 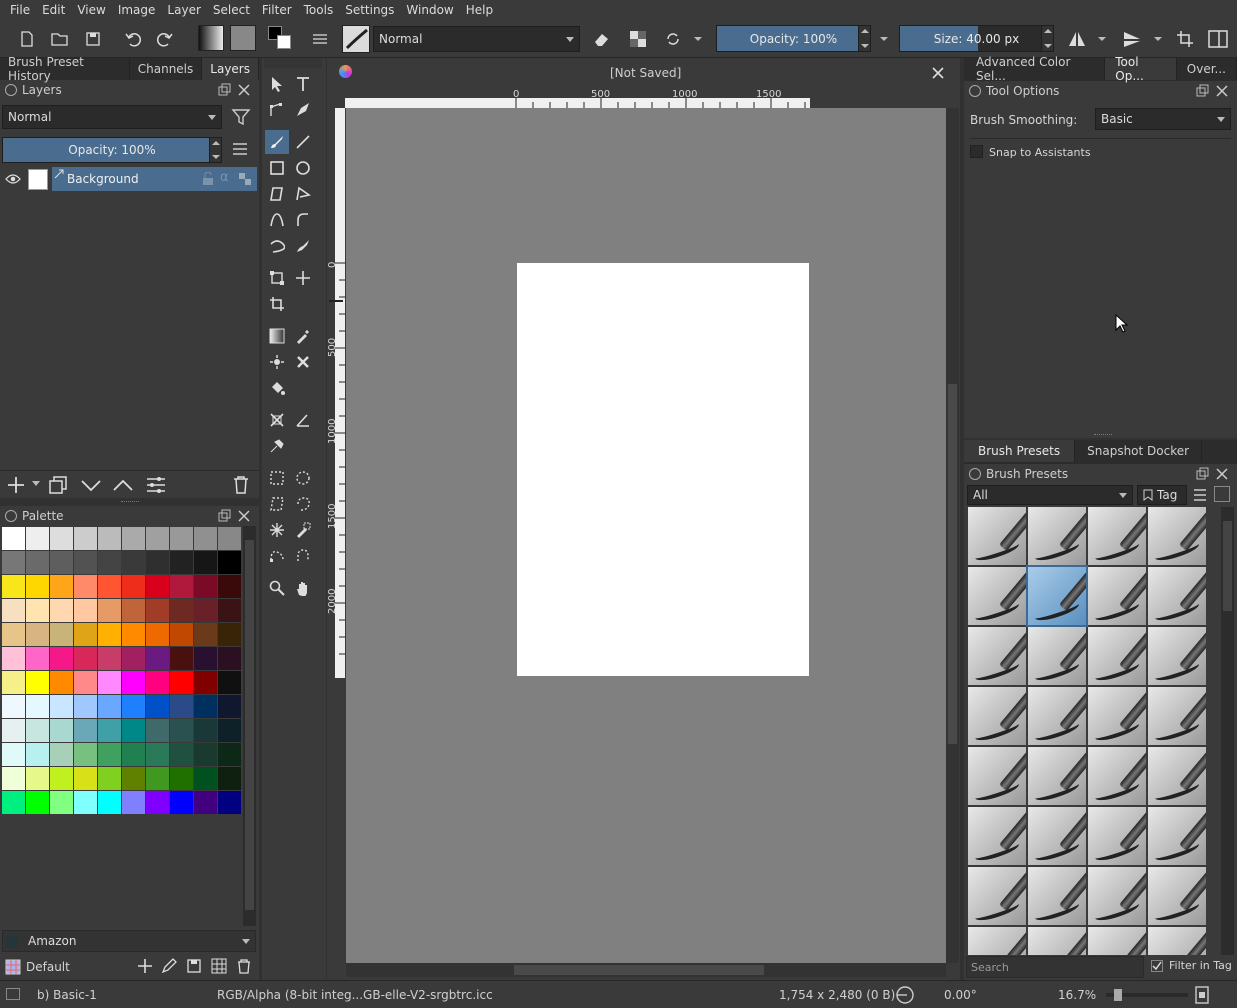 I want to click on brush-smoothing-dropdown: Basic, so click(x=1163, y=119).